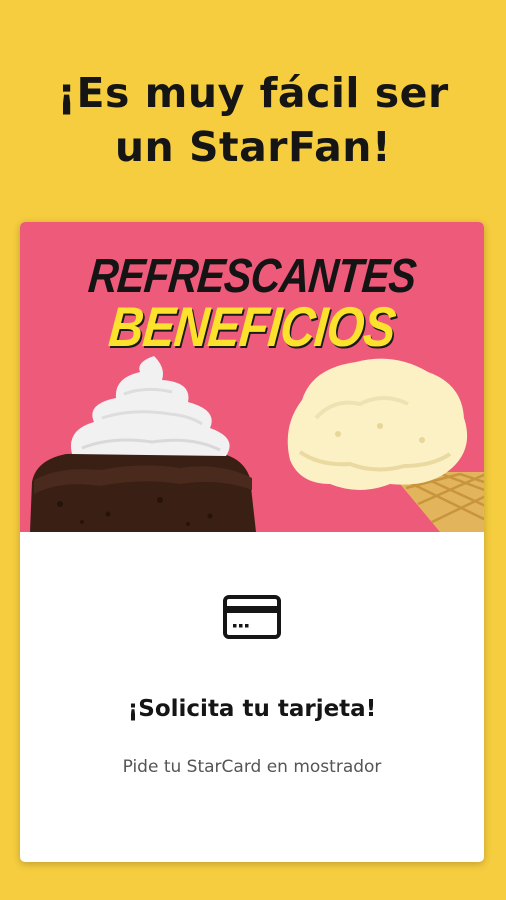  Describe the element at coordinates (253, 120) in the screenshot. I see `page-headline: ¡Es muy fácil ser un StarFan!` at that location.